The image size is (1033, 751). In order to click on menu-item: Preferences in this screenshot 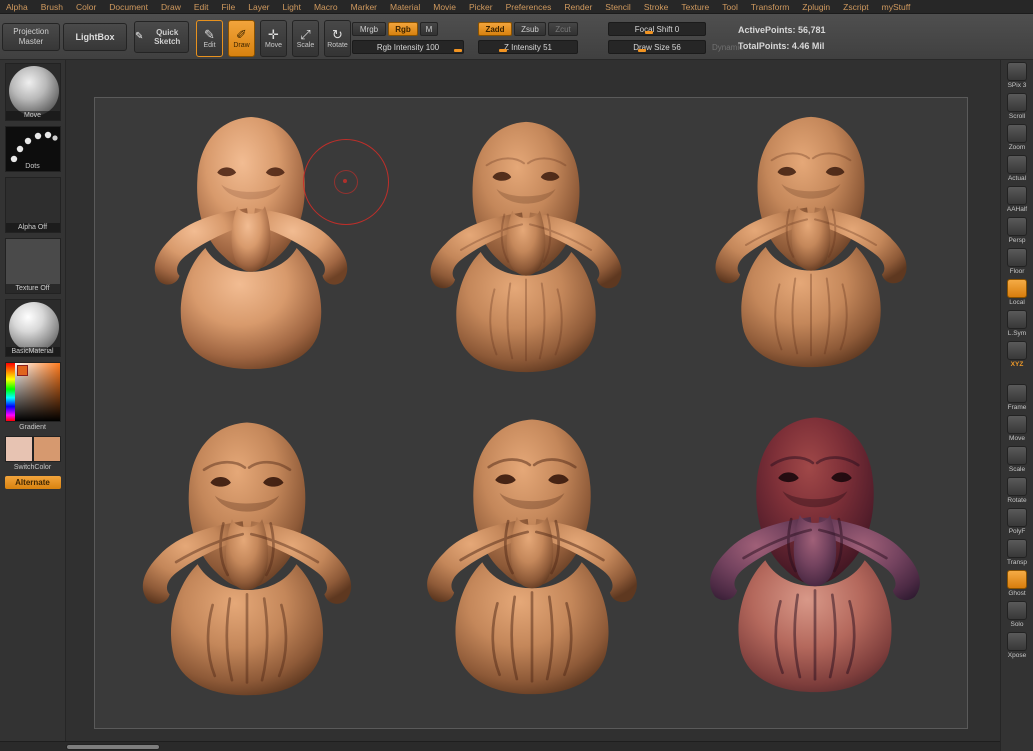, I will do `click(529, 7)`.